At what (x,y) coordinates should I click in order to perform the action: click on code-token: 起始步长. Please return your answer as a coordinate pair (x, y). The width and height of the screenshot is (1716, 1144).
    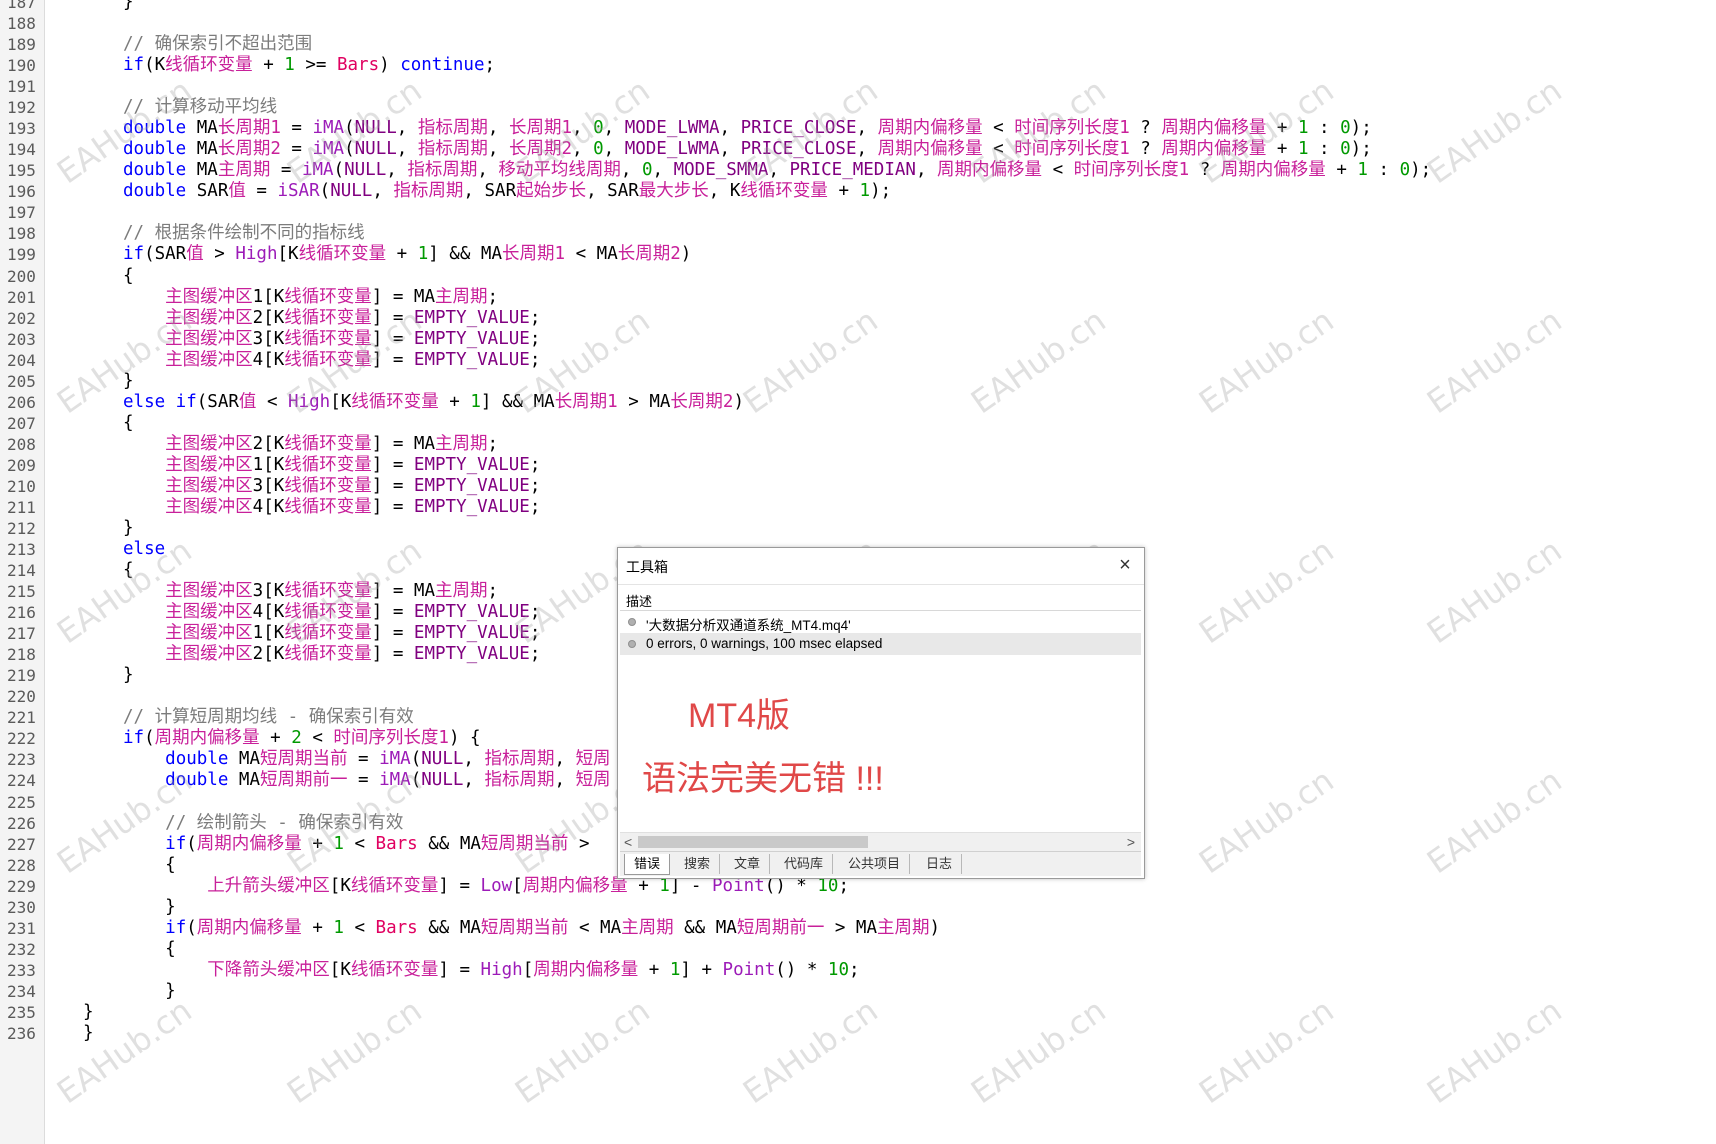
    Looking at the image, I should click on (551, 191).